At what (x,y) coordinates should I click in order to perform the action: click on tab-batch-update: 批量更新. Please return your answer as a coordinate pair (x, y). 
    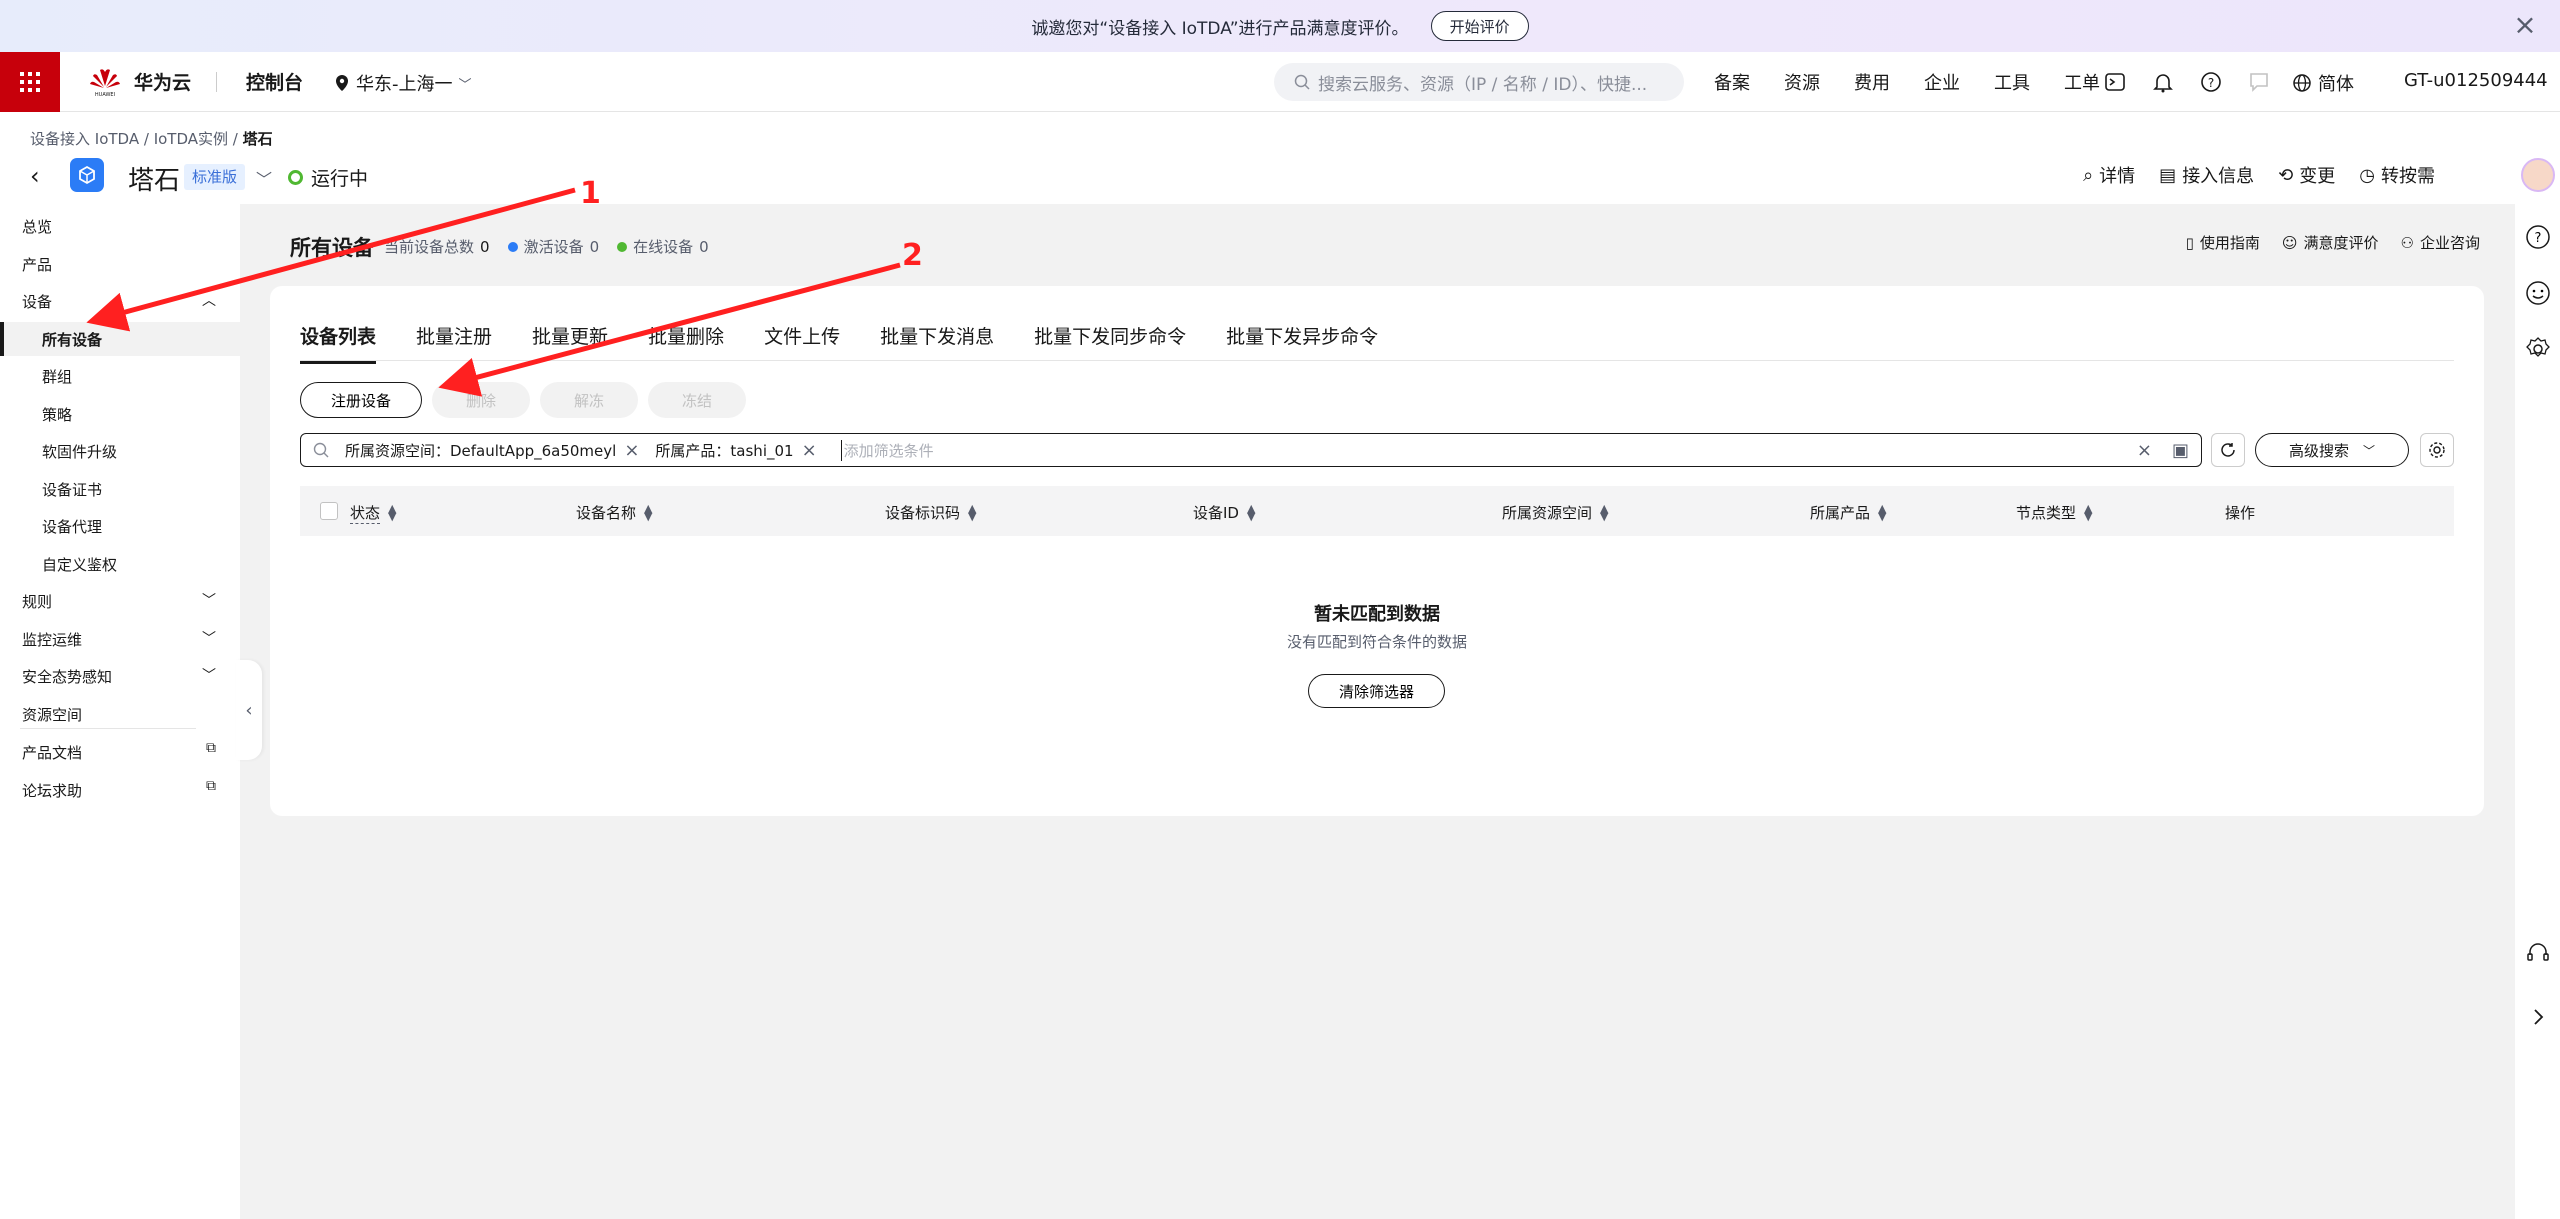
    Looking at the image, I should click on (570, 343).